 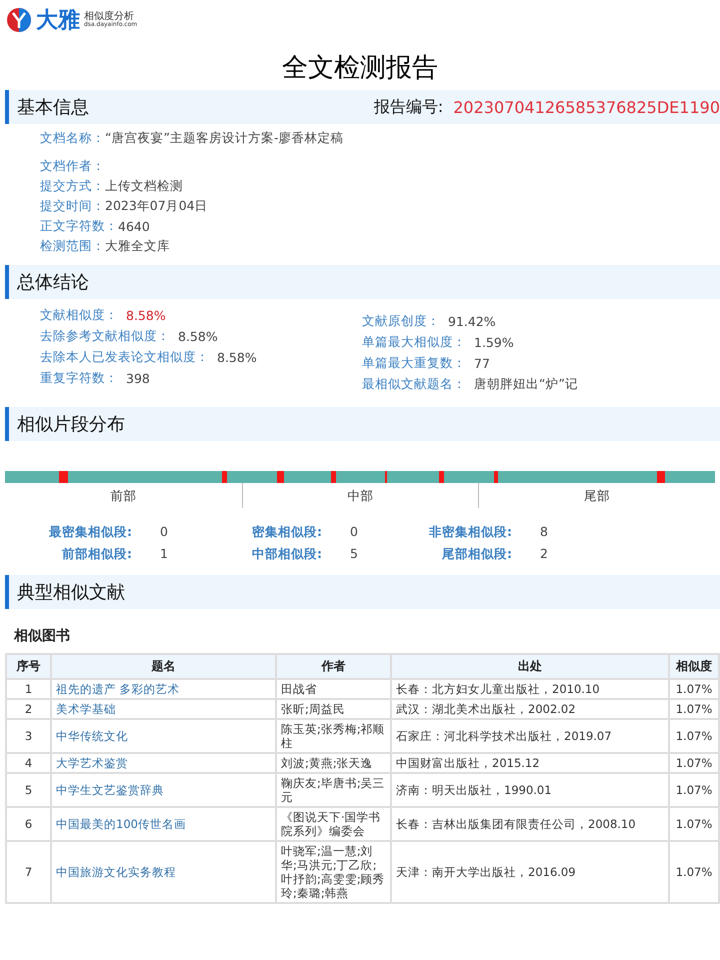 I want to click on table-cell: 长春：吉林出版集团有限责任公司，2008.10, so click(x=530, y=824).